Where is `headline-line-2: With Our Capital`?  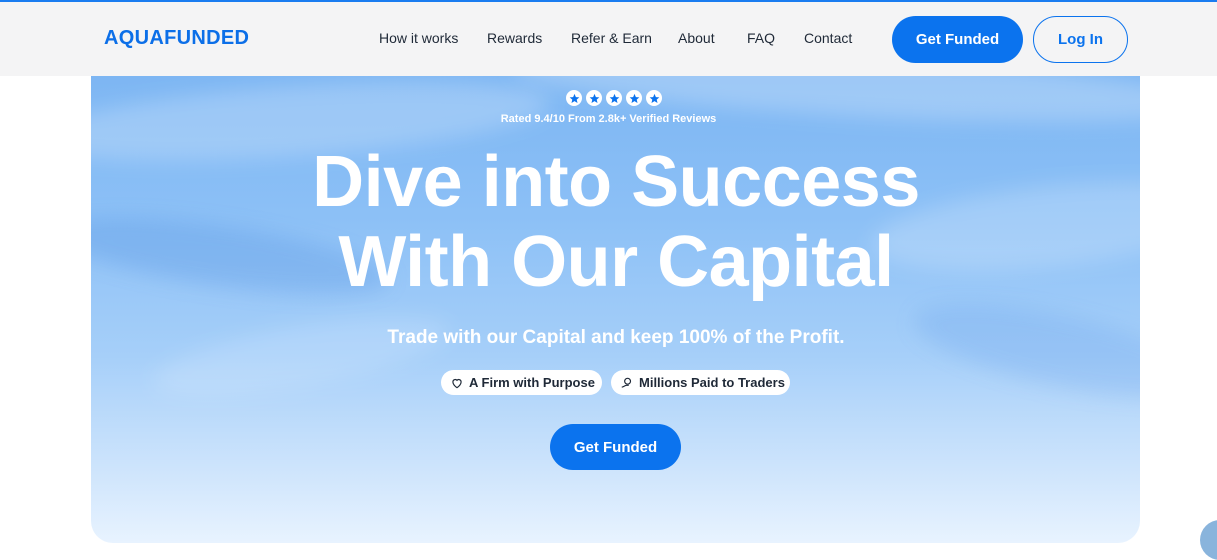
headline-line-2: With Our Capital is located at coordinates (616, 262).